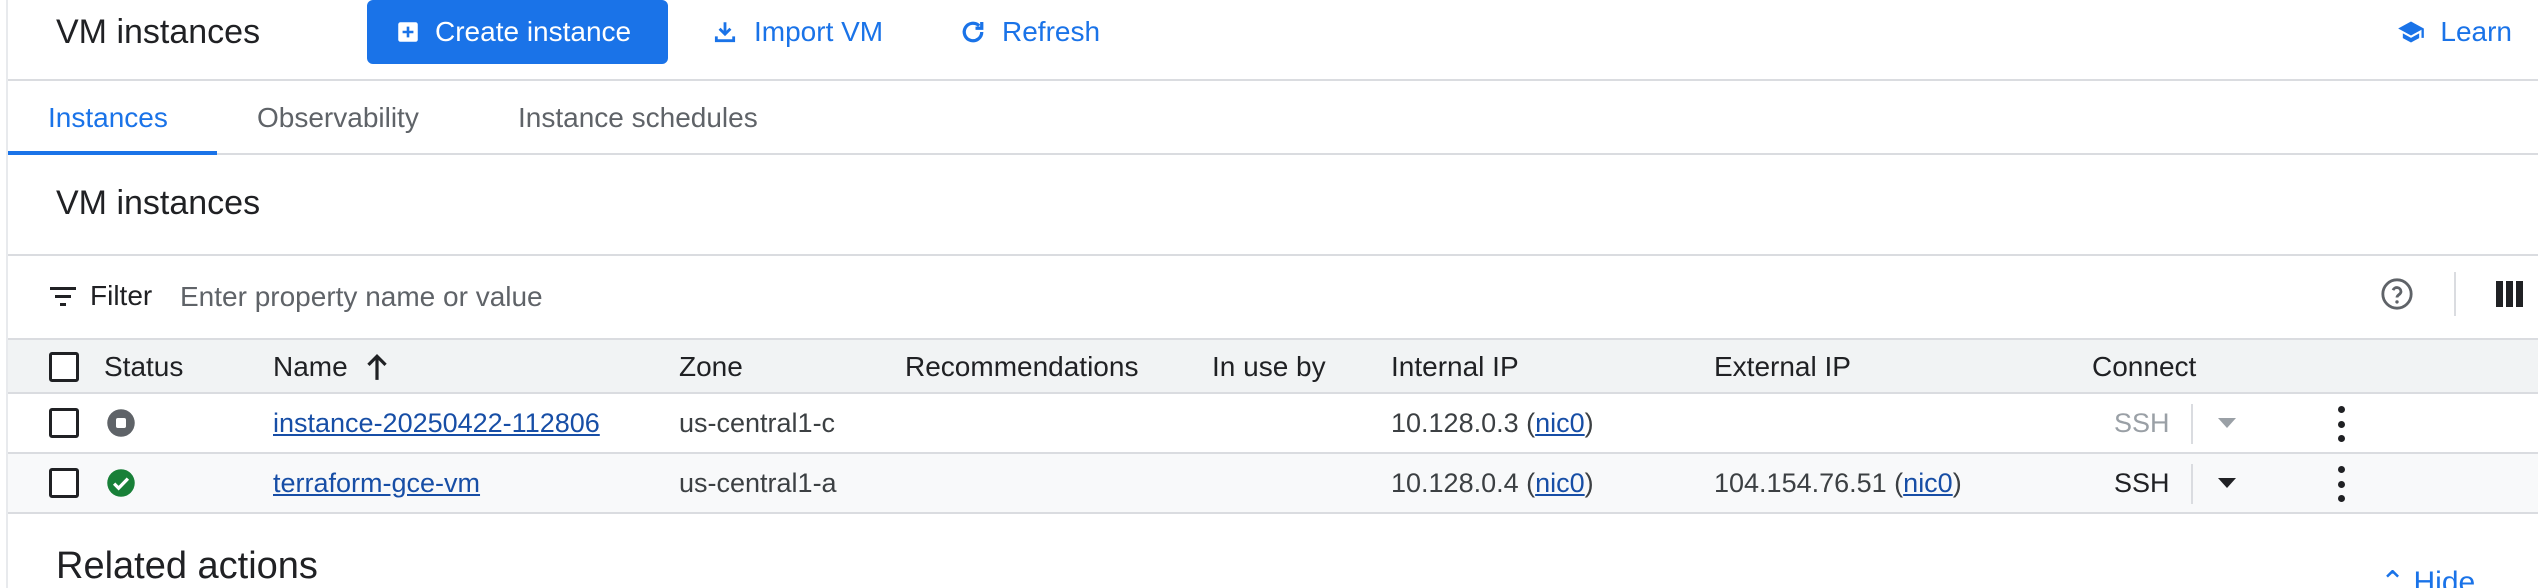 The height and width of the screenshot is (588, 2538). What do you see at coordinates (108, 118) in the screenshot?
I see `tab-instances: Instances` at bounding box center [108, 118].